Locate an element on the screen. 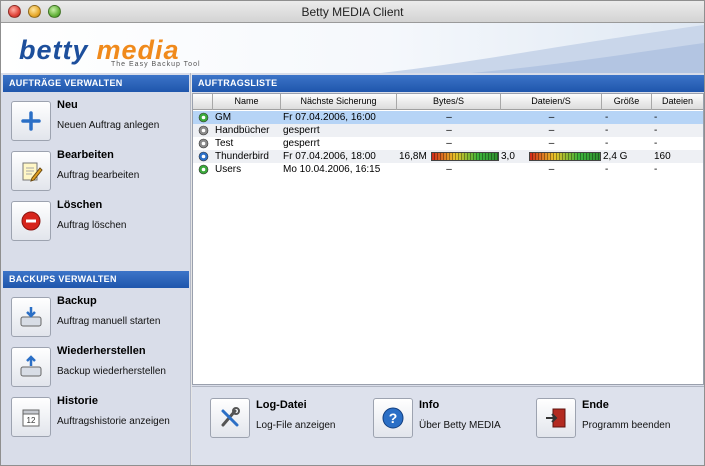  app-banner: betty media The Easy Backup Tool is located at coordinates (352, 48).